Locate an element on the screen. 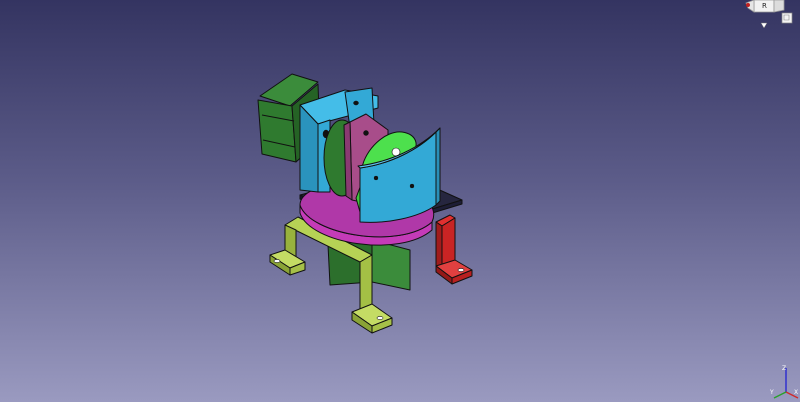 Image resolution: width=800 pixels, height=406 pixels. navcube-view-menu-icon is located at coordinates (787, 18).